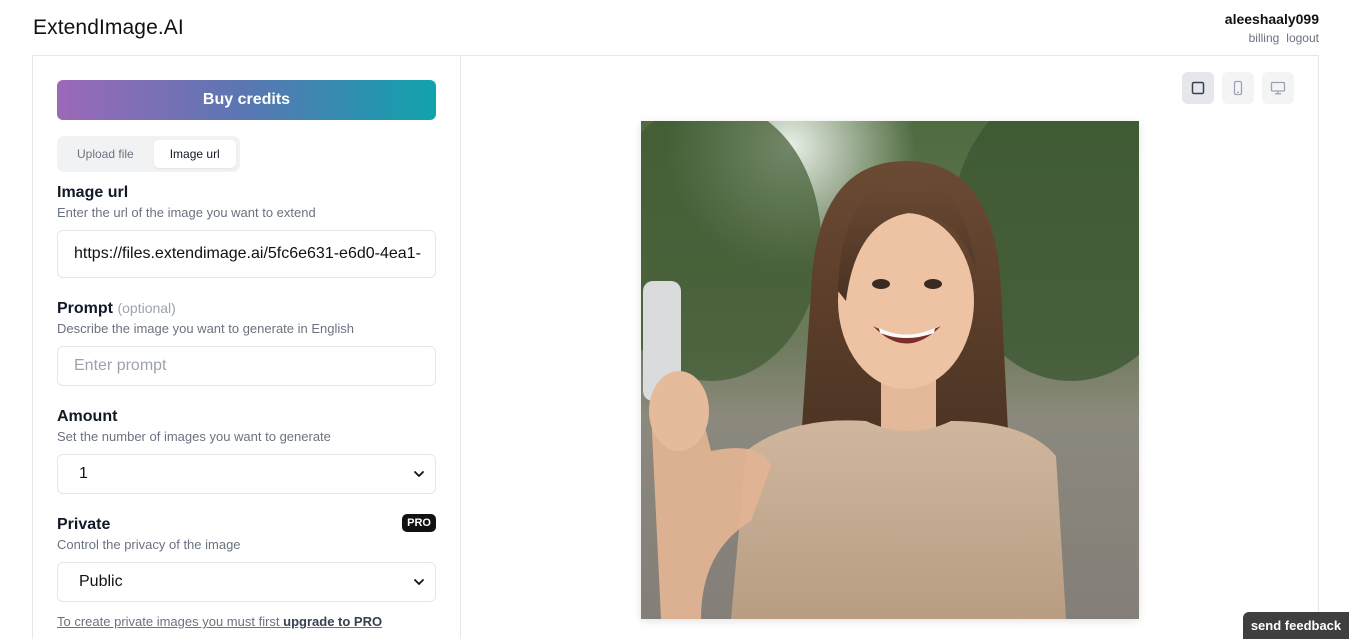 Image resolution: width=1349 pixels, height=639 pixels. I want to click on prompt-label-text: Prompt, so click(85, 308).